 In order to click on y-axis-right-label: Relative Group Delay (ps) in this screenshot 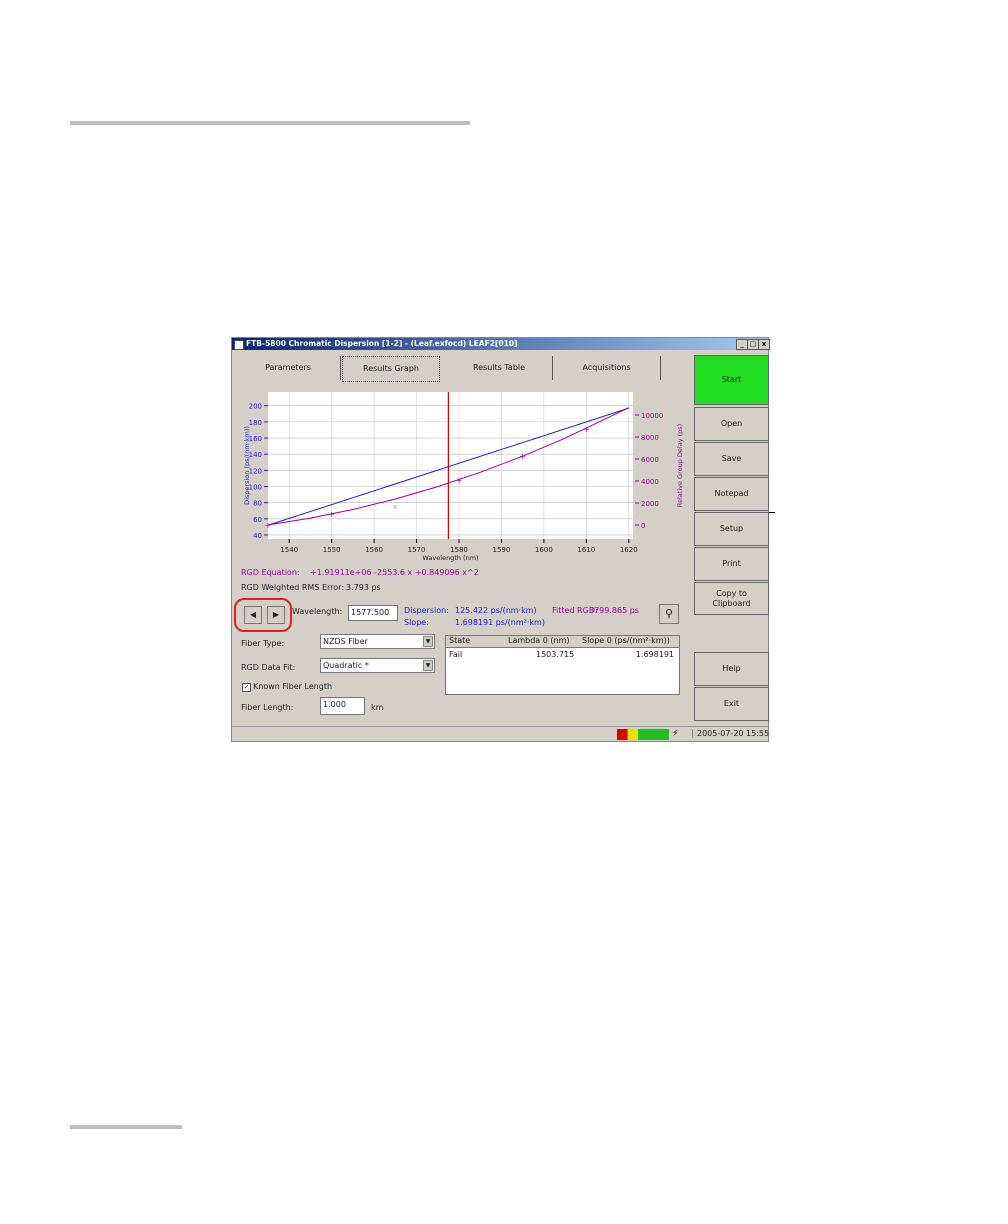, I will do `click(680, 465)`.